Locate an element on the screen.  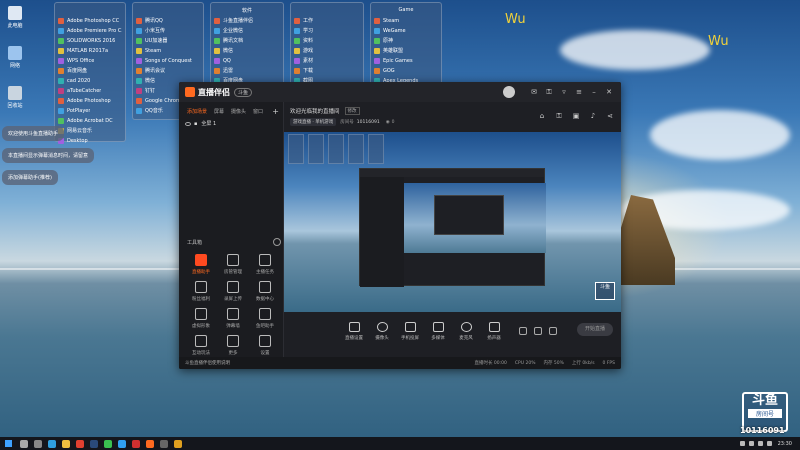
toolbox-settings-icon is located at coordinates (277, 242).